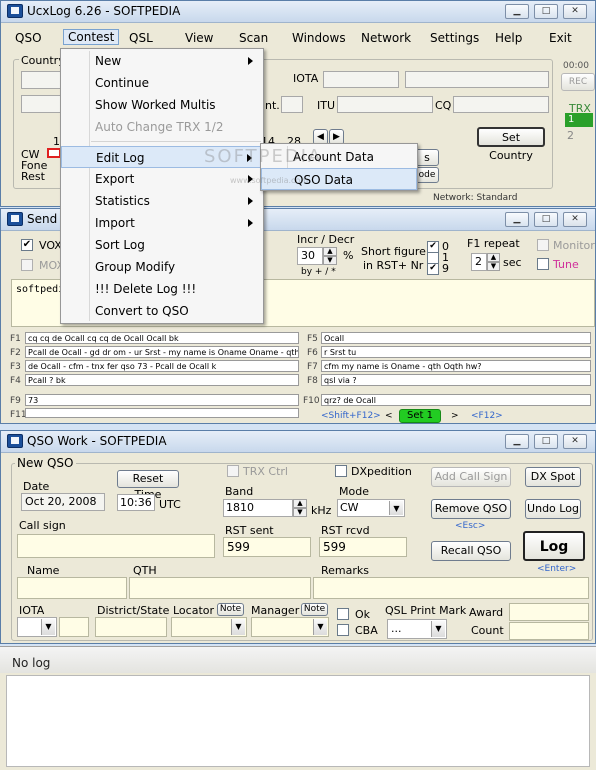 The width and height of the screenshot is (596, 770). I want to click on minimize-icon: ▁, so click(517, 11).